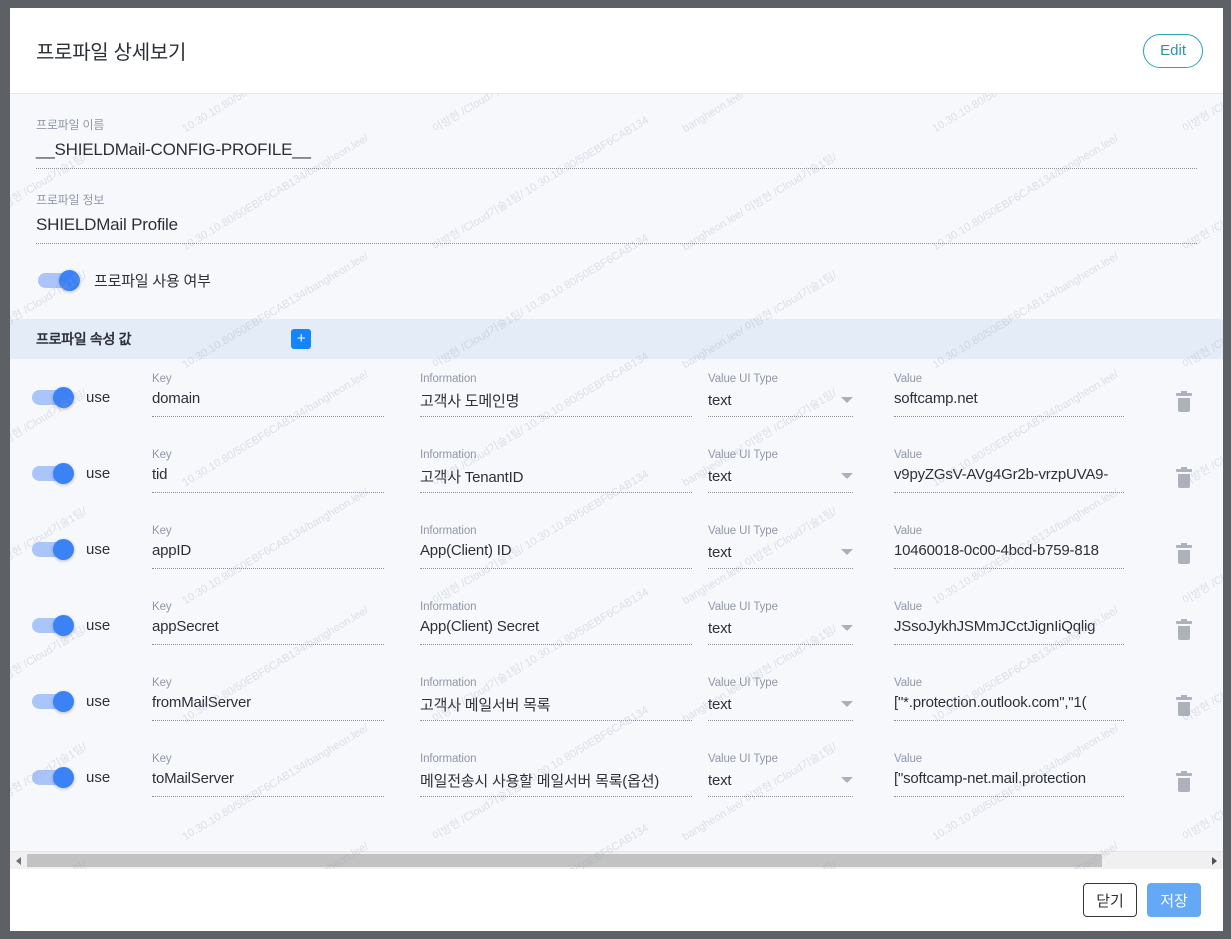 The width and height of the screenshot is (1231, 939). Describe the element at coordinates (556, 631) in the screenshot. I see `attribute-information-input: App(Client) Secret` at that location.